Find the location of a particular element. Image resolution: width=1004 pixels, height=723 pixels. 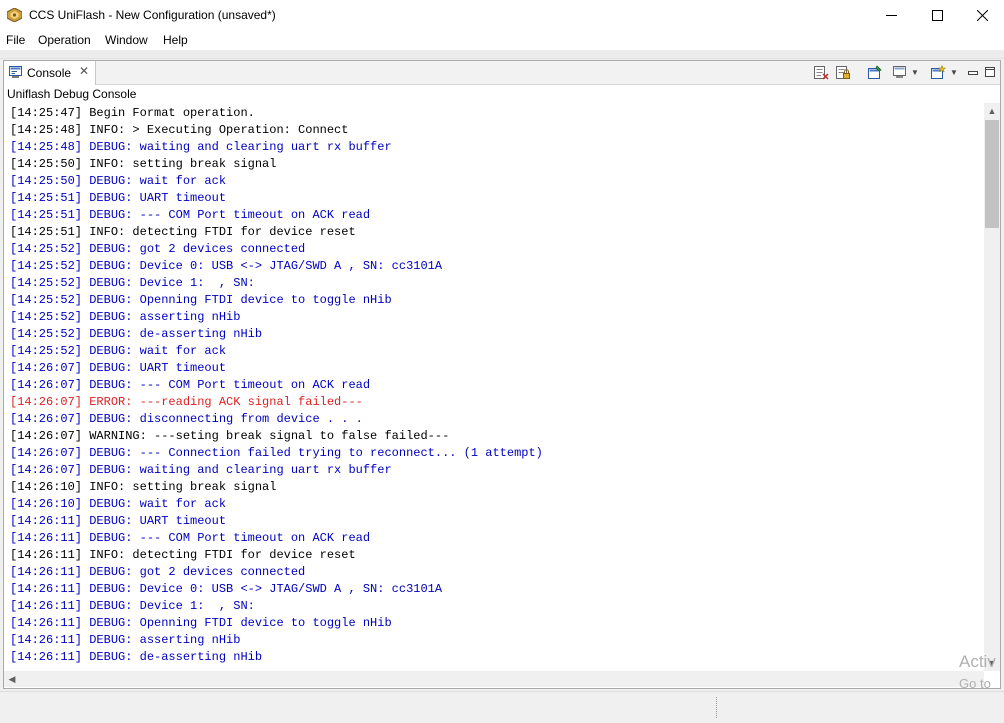

close-icon is located at coordinates (982, 15).